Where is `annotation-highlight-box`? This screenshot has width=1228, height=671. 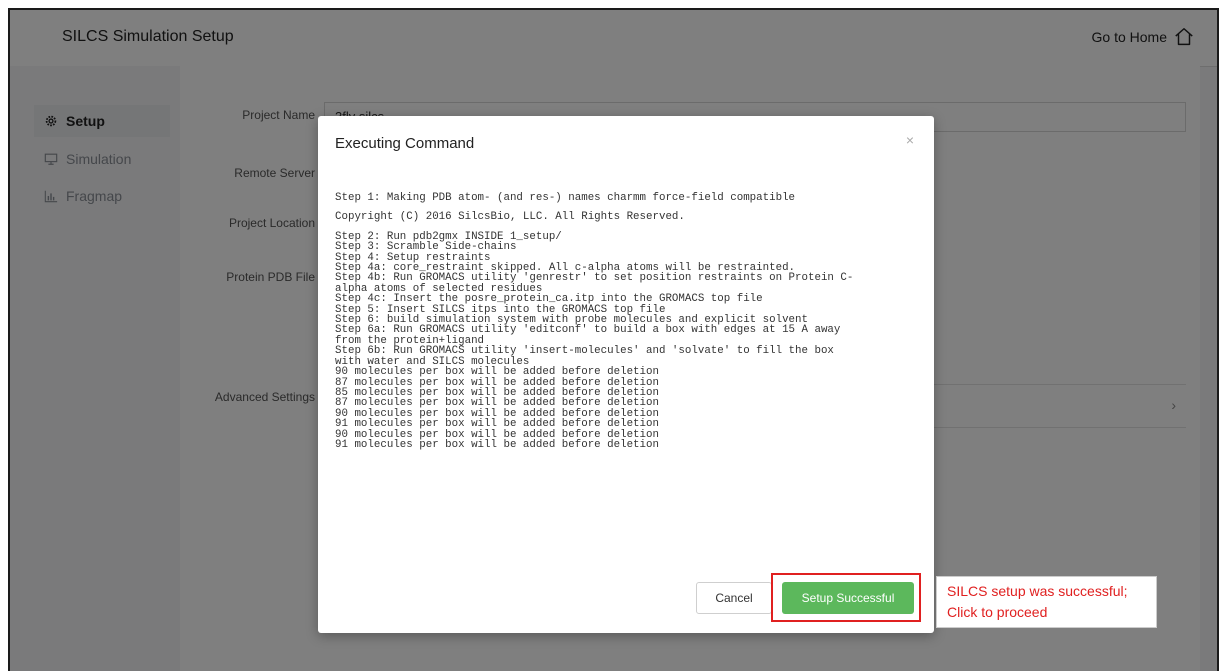 annotation-highlight-box is located at coordinates (846, 597).